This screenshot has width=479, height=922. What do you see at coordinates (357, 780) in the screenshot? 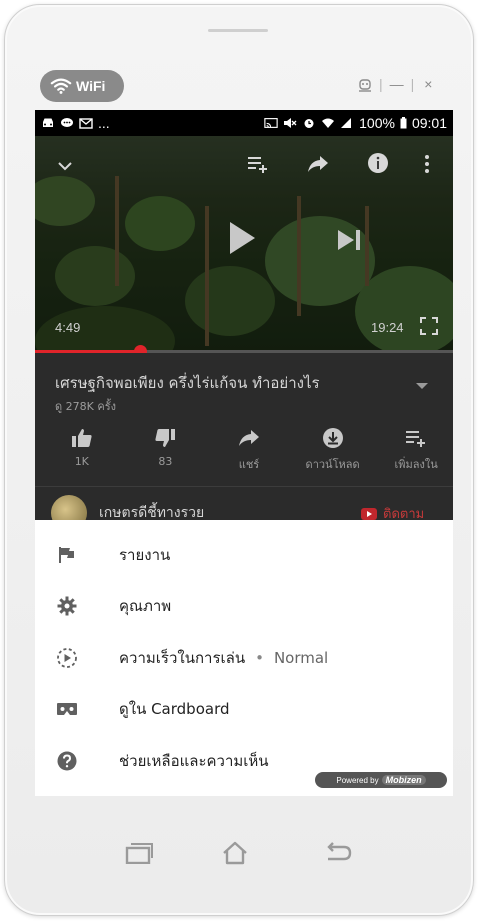
I see `powered-by-text: Powered by` at bounding box center [357, 780].